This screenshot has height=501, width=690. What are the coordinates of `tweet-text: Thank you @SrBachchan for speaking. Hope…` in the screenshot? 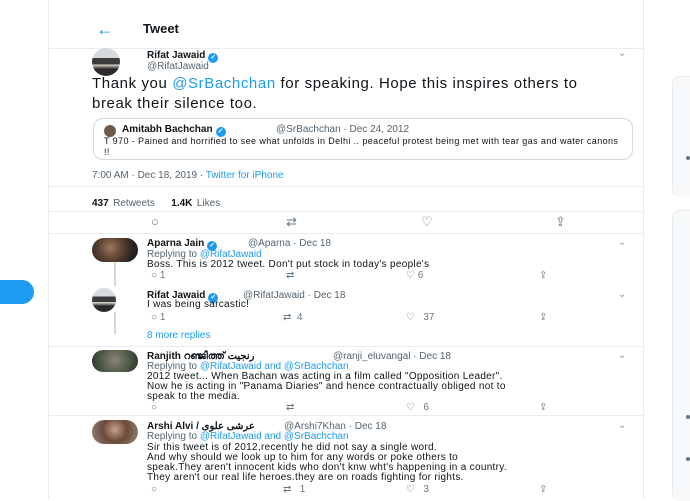 It's located at (352, 94).